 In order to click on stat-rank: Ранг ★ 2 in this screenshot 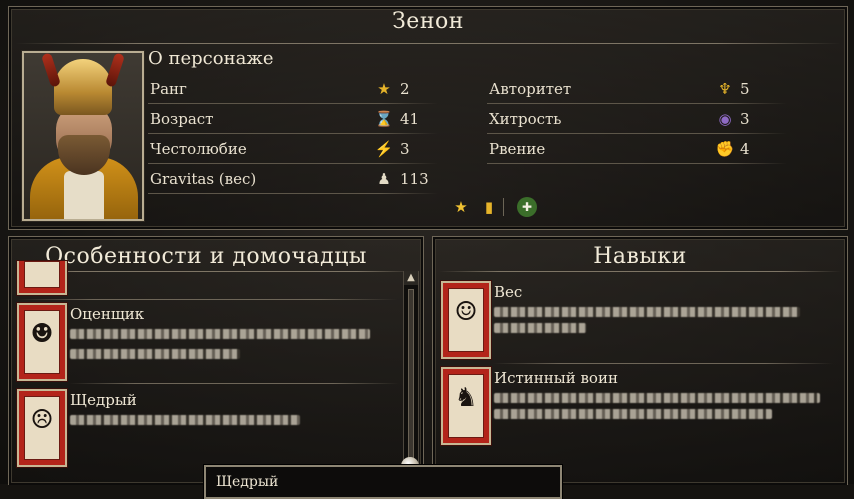, I will do `click(299, 90)`.